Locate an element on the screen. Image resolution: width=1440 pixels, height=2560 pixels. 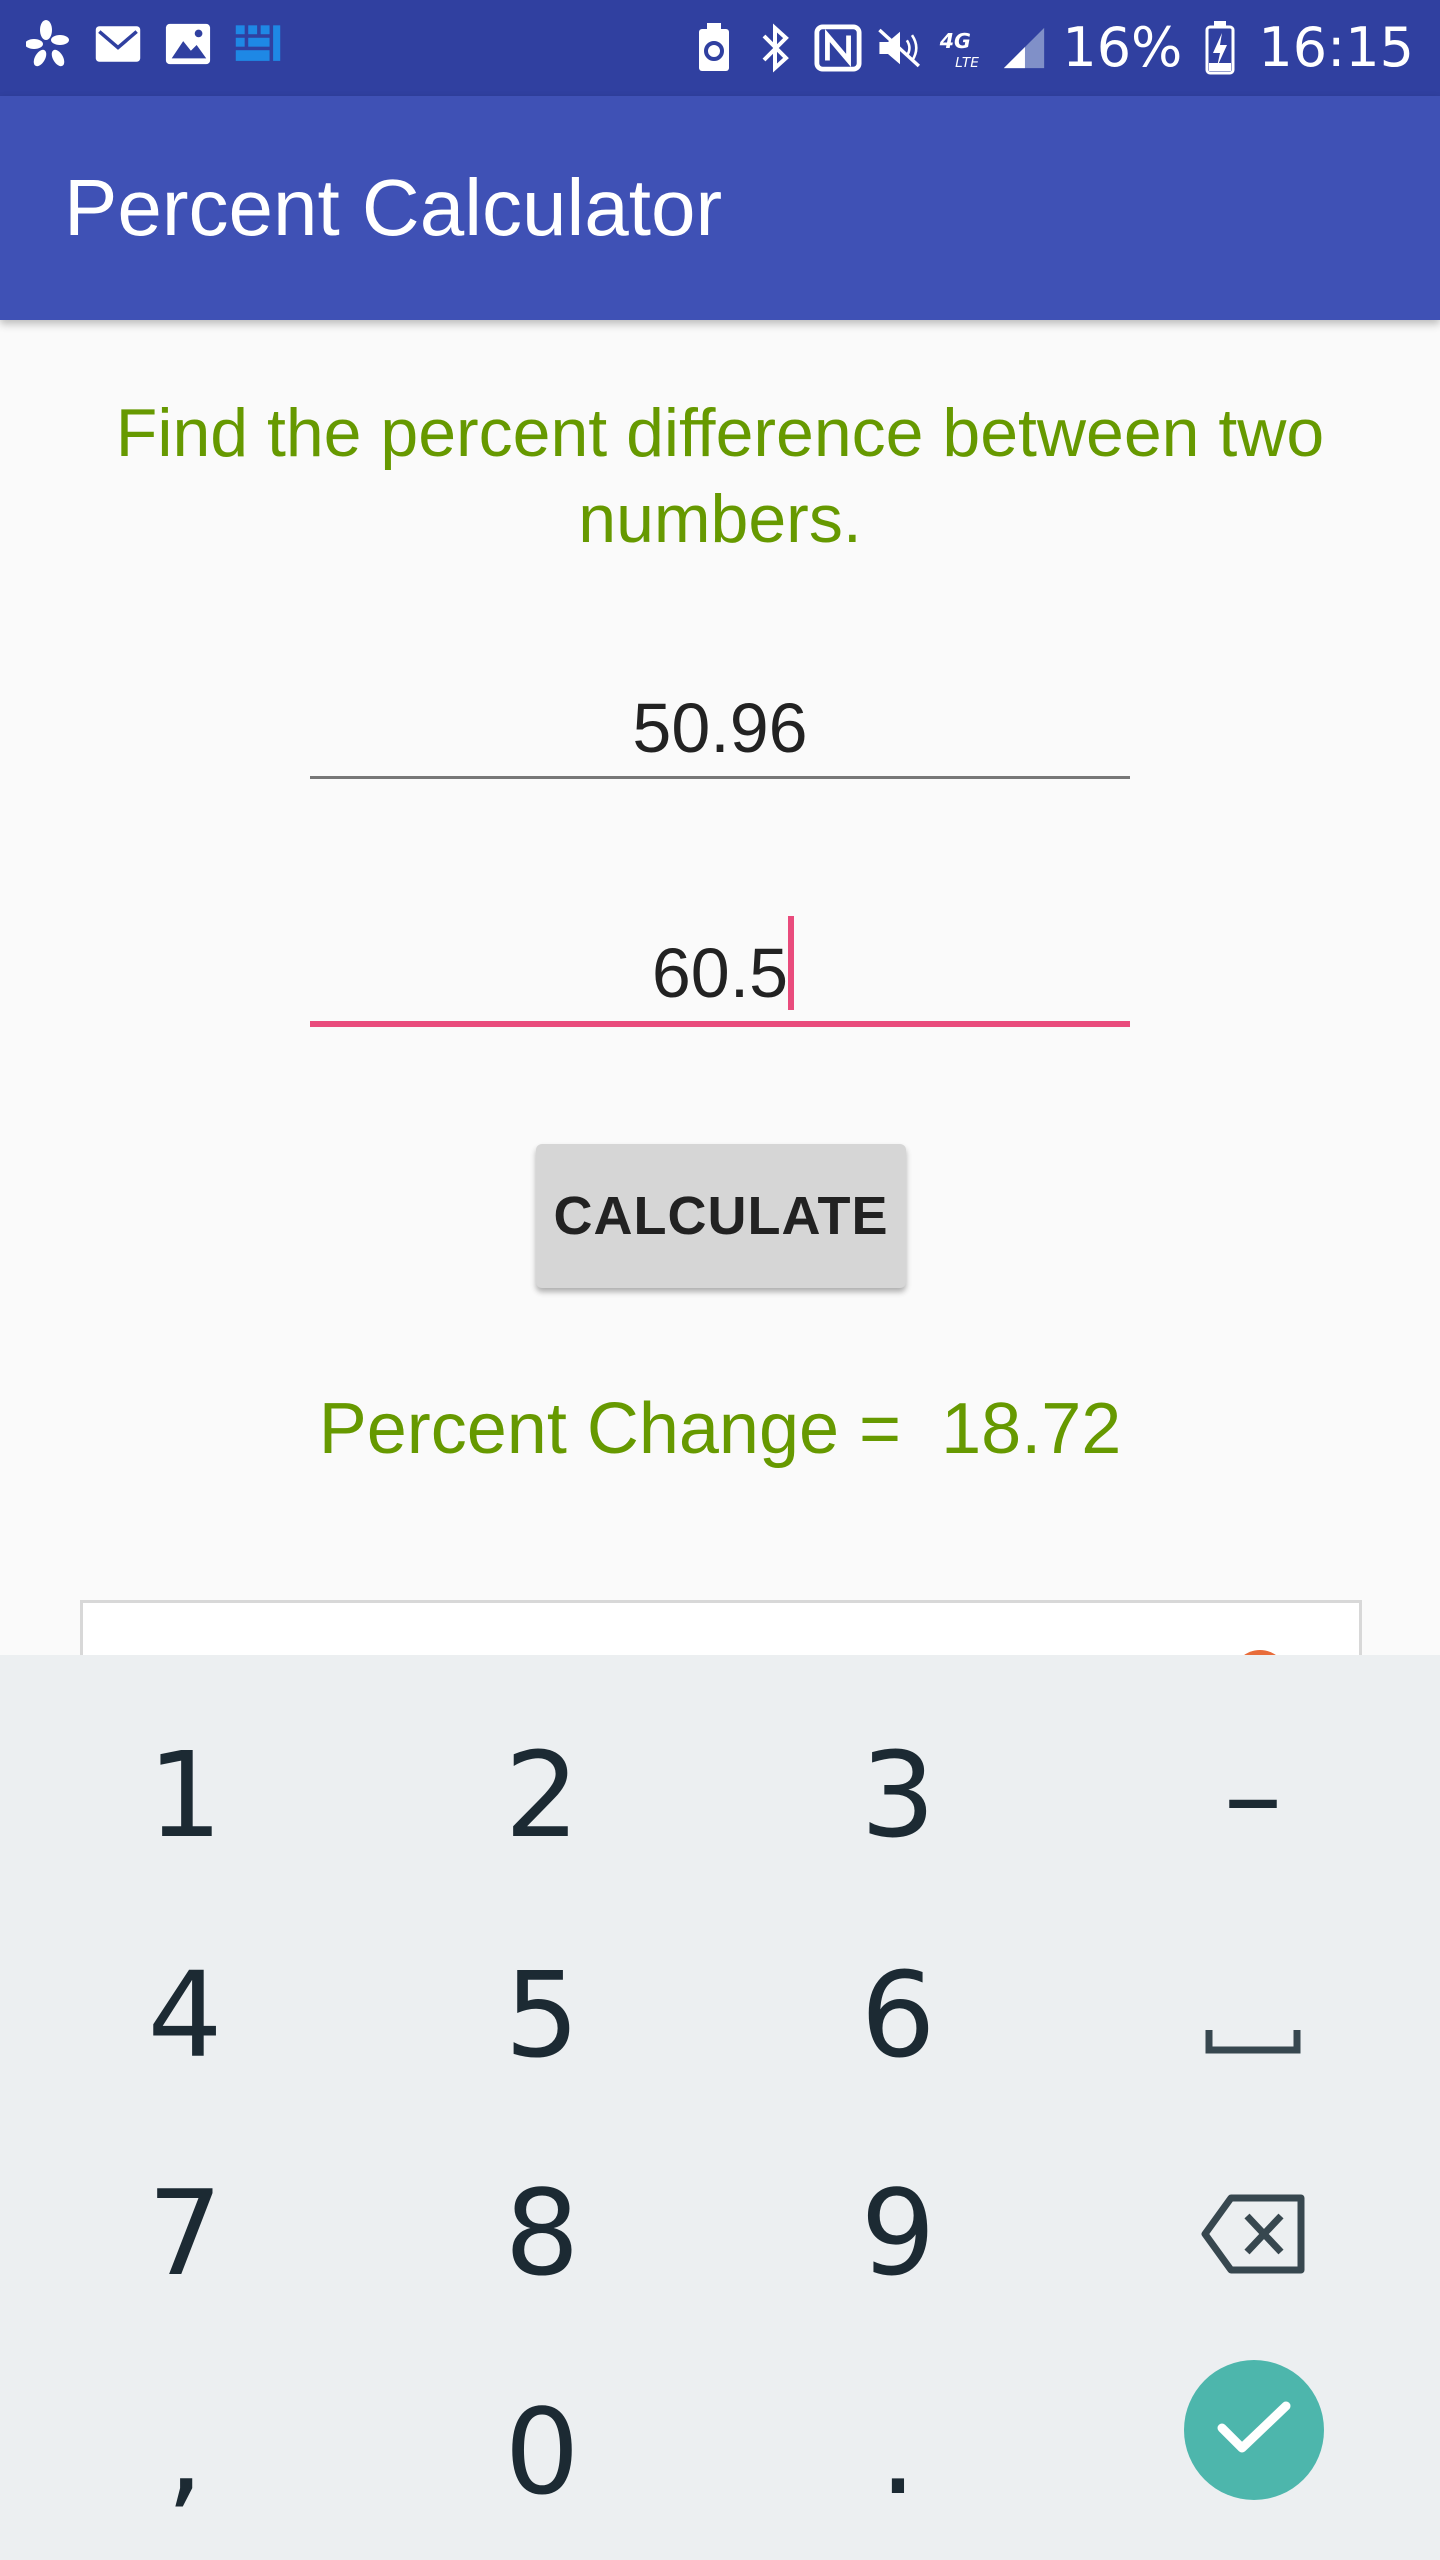
key-backspace is located at coordinates (1253, 2233).